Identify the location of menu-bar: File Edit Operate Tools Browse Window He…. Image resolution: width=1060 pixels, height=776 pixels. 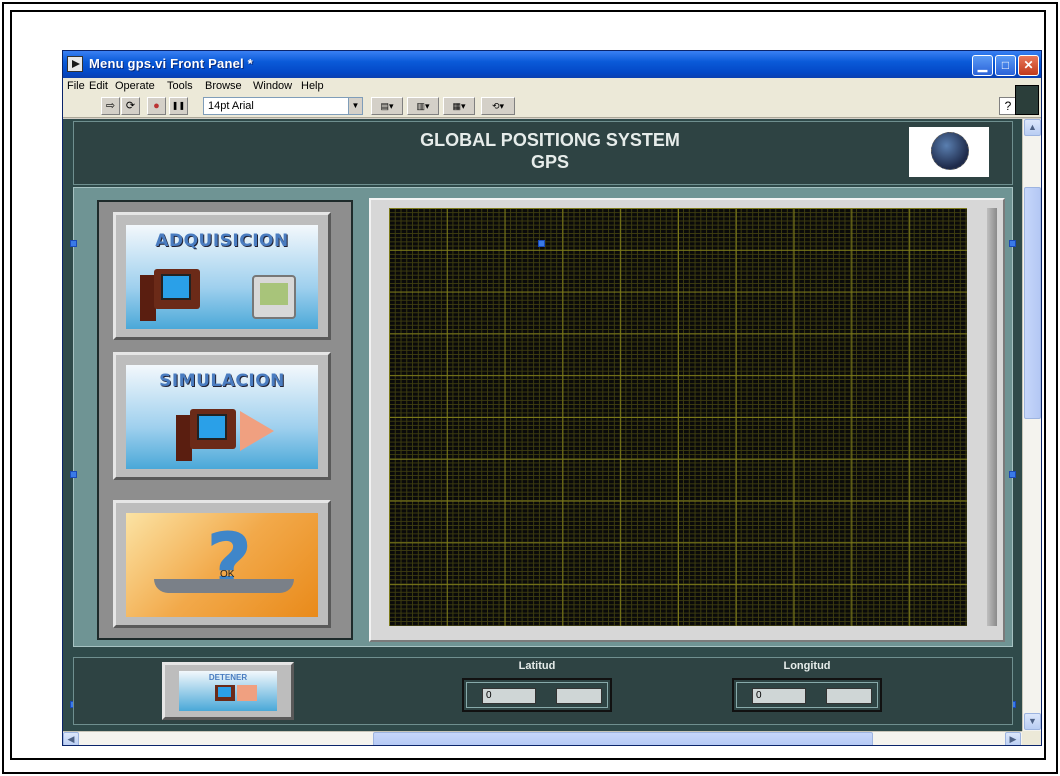
(552, 86).